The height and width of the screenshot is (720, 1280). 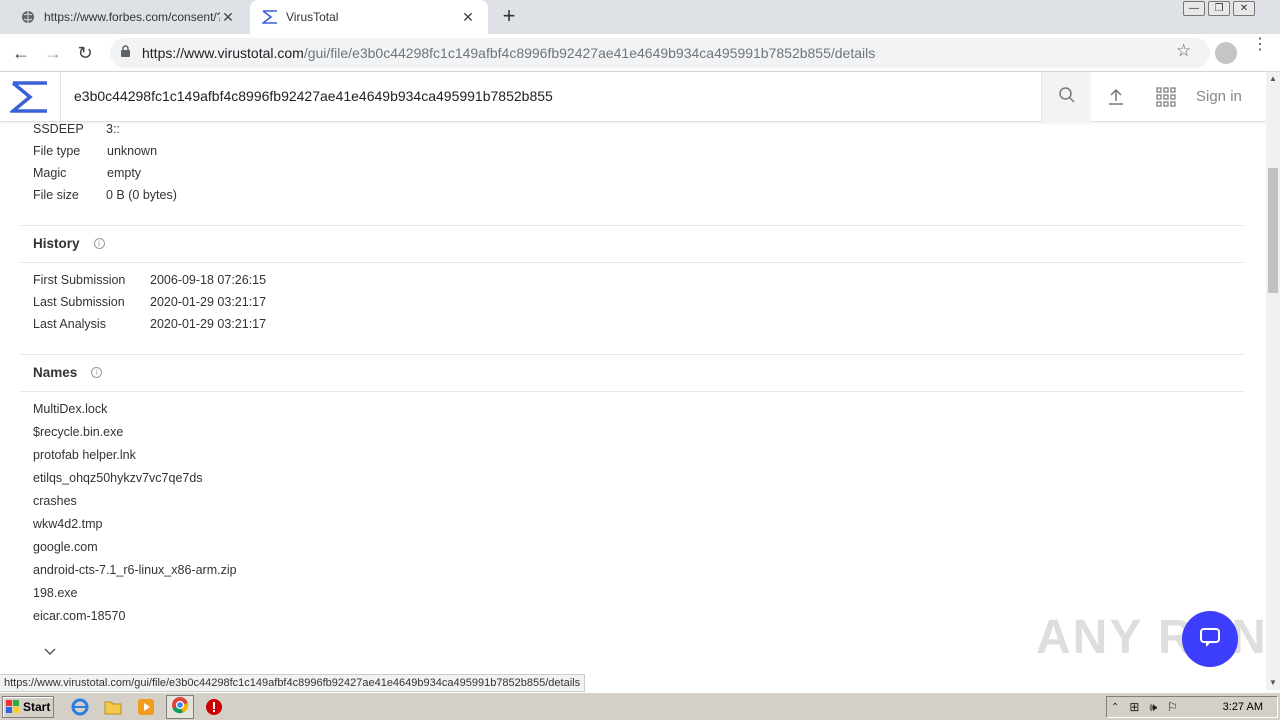 I want to click on names-heading: Names i, so click(x=68, y=372).